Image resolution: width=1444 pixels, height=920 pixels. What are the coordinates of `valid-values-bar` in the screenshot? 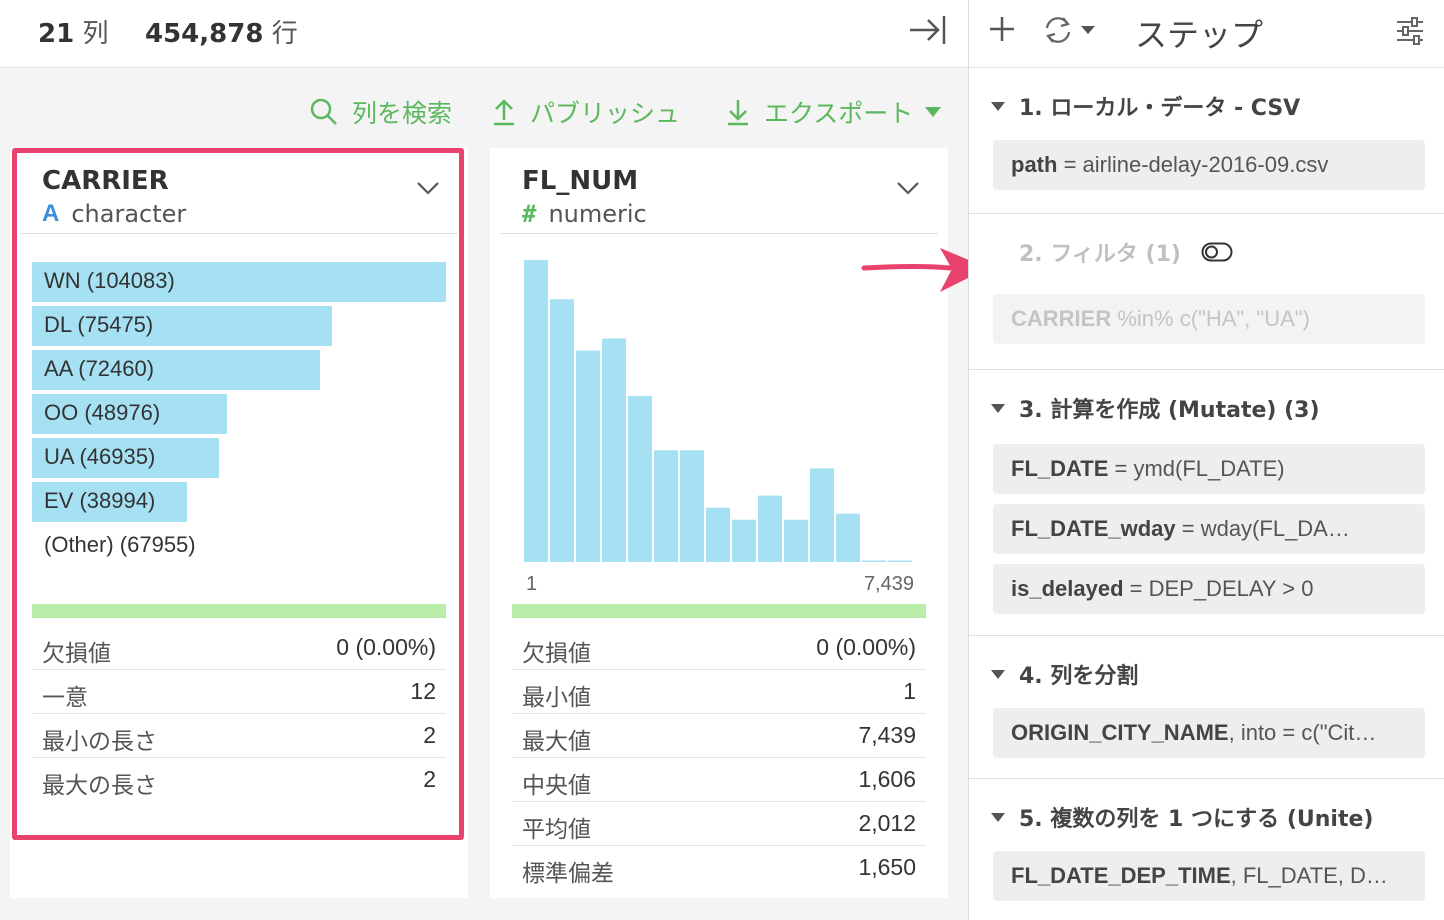 It's located at (719, 611).